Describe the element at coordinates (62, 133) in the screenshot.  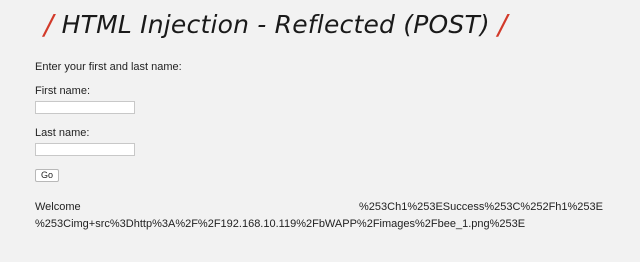
I see `last-name-label: Last name:` at that location.